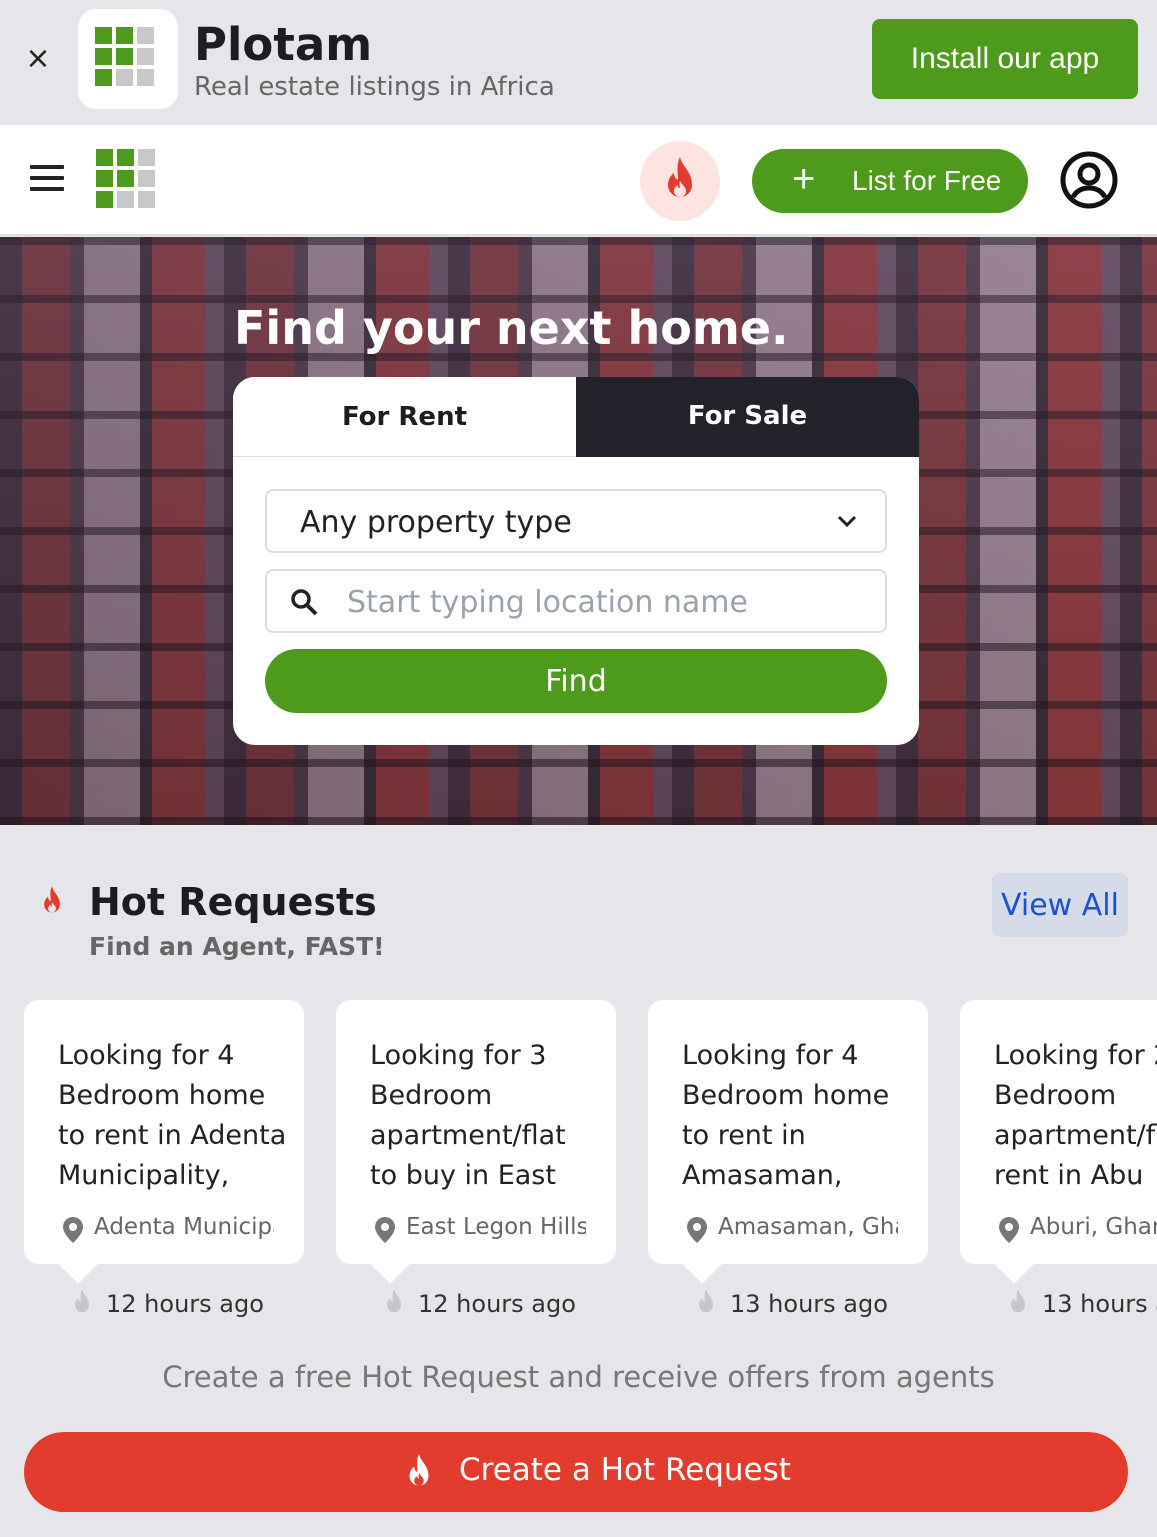 This screenshot has height=1537, width=1157. What do you see at coordinates (1099, 1304) in the screenshot?
I see `request-time-text: 13 hours ag` at bounding box center [1099, 1304].